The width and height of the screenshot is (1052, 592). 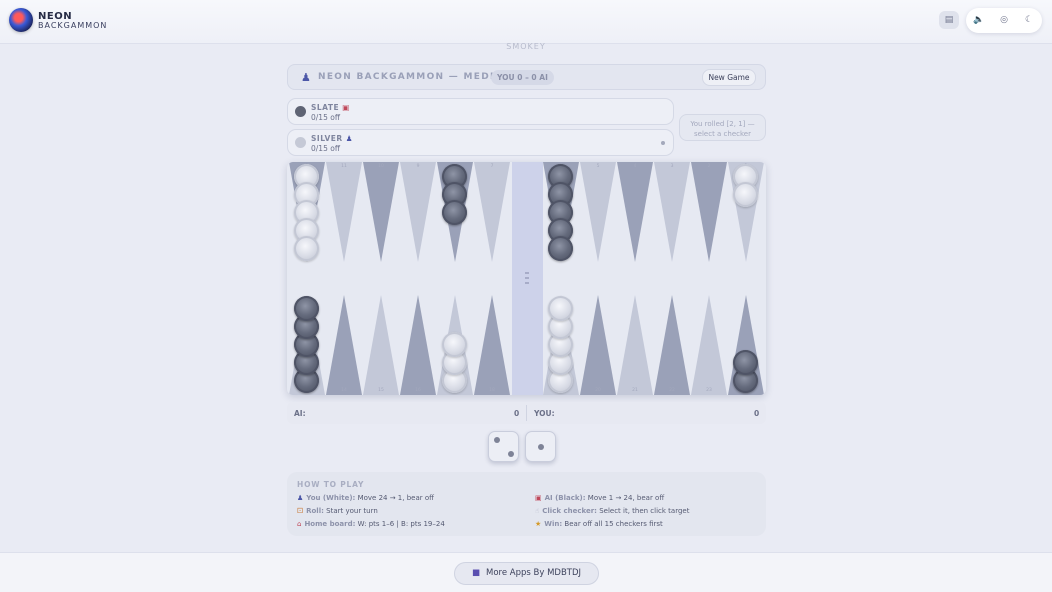 What do you see at coordinates (538, 524) in the screenshot?
I see `trophy-icon: ★` at bounding box center [538, 524].